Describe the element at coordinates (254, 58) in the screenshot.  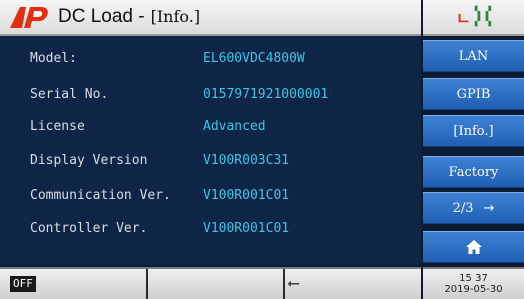
I see `info-value: EL600VDC4800W` at that location.